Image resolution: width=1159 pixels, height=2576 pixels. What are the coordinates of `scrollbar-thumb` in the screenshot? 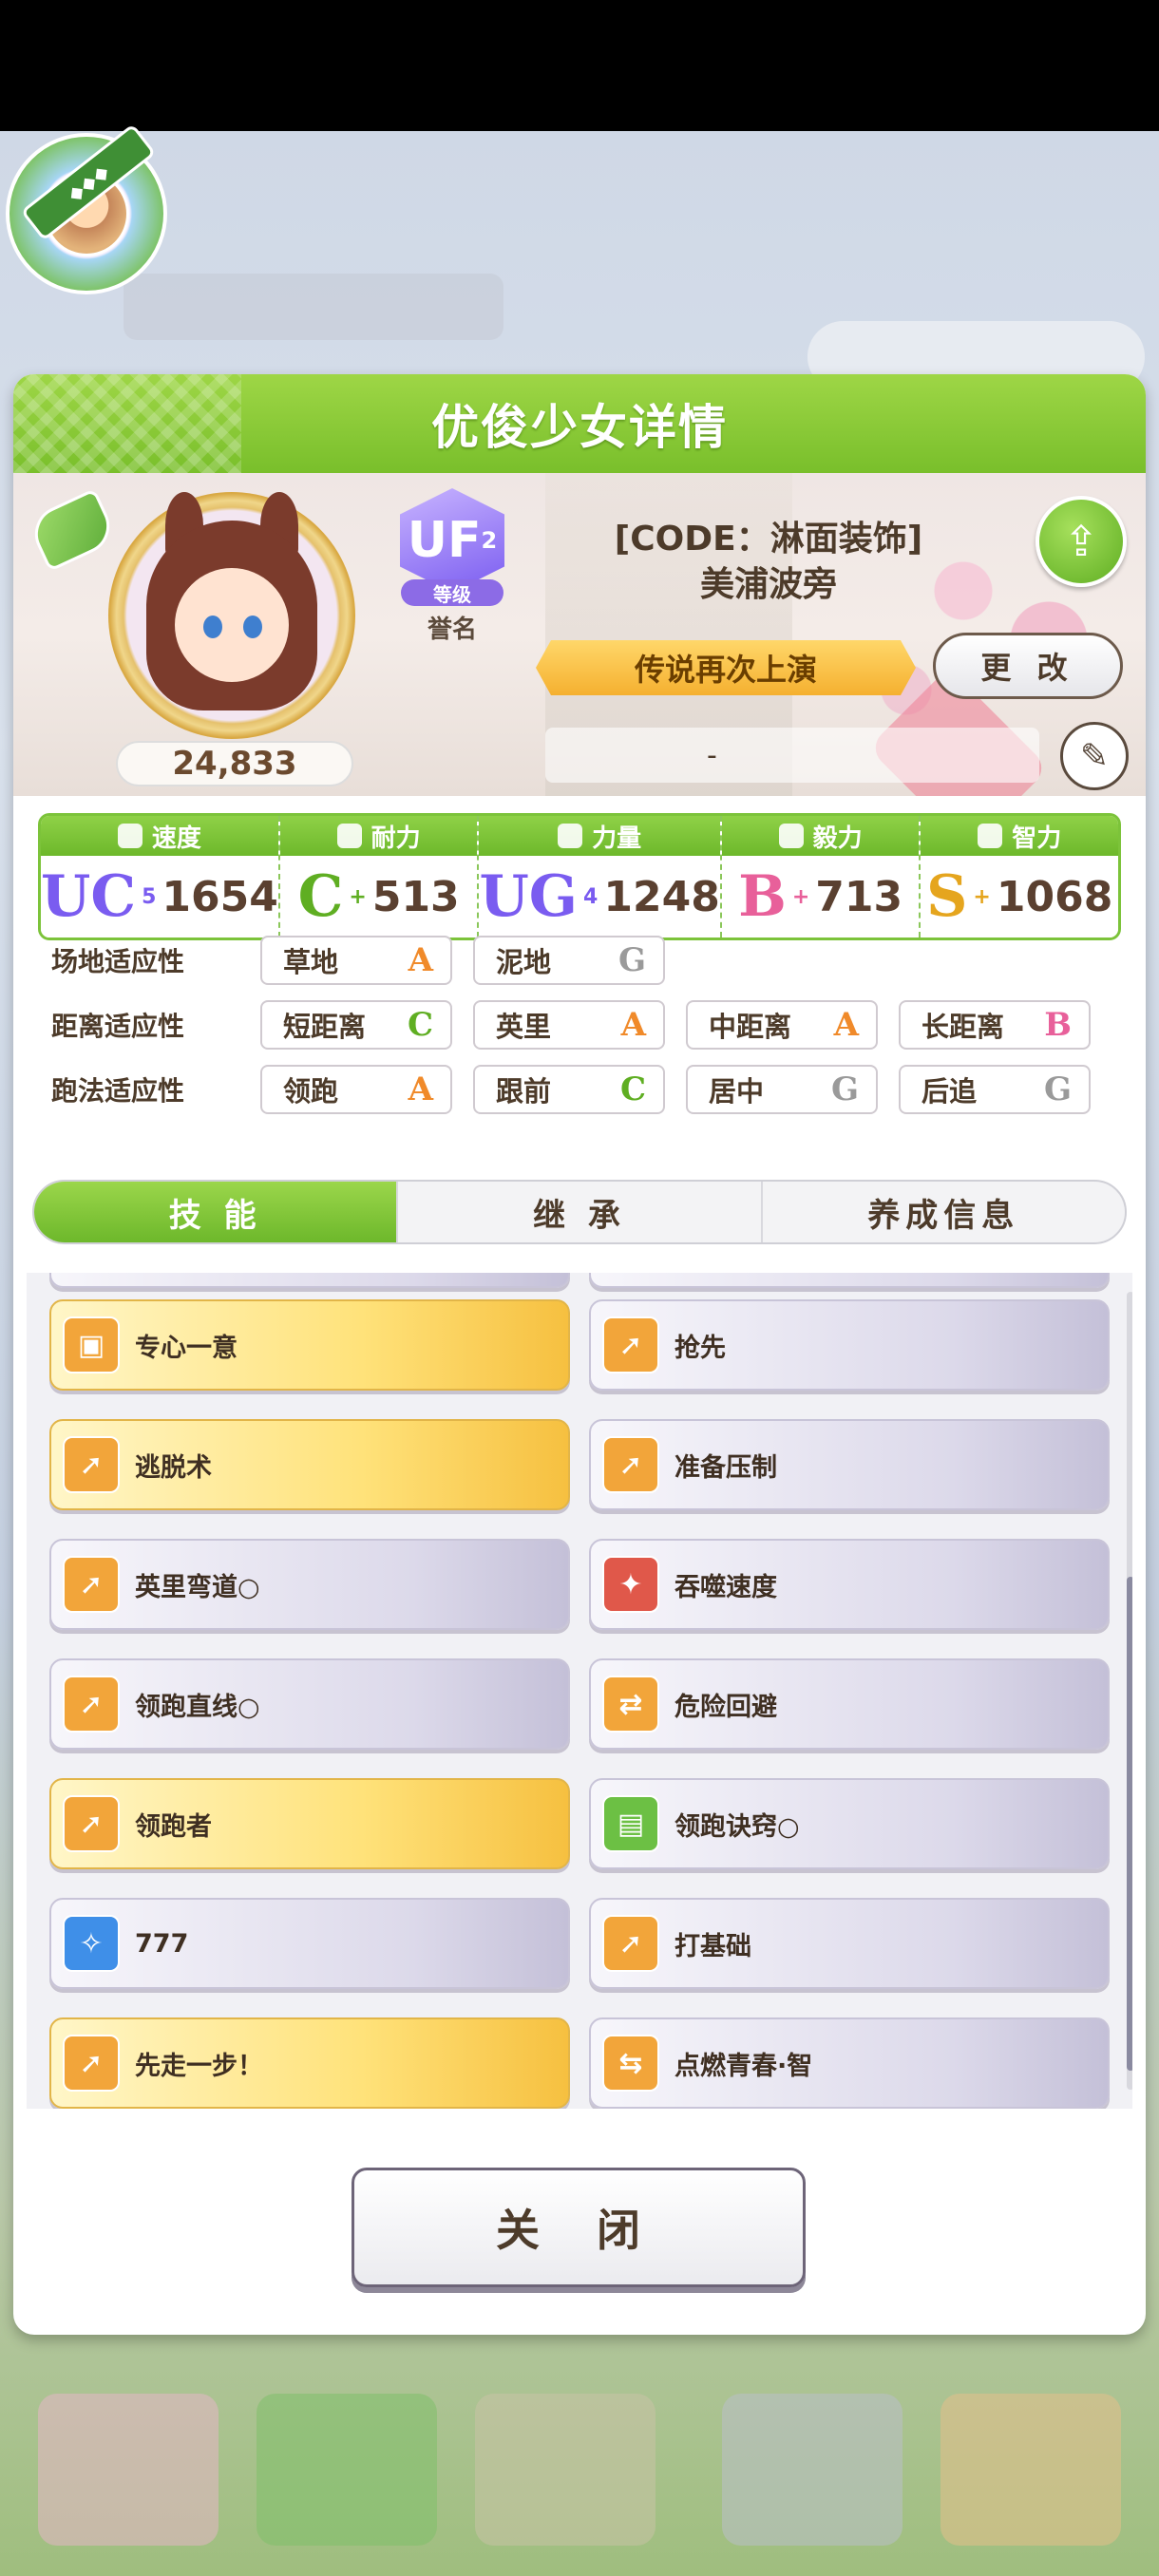 It's located at (1129, 1824).